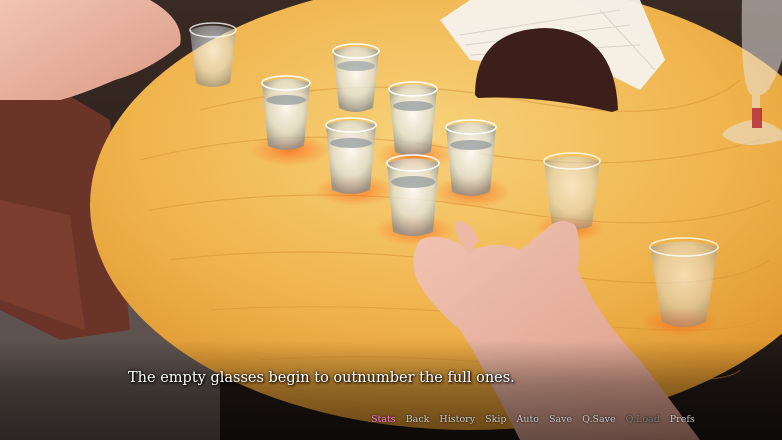  What do you see at coordinates (599, 421) in the screenshot?
I see `quick-save-button: Q.Save` at bounding box center [599, 421].